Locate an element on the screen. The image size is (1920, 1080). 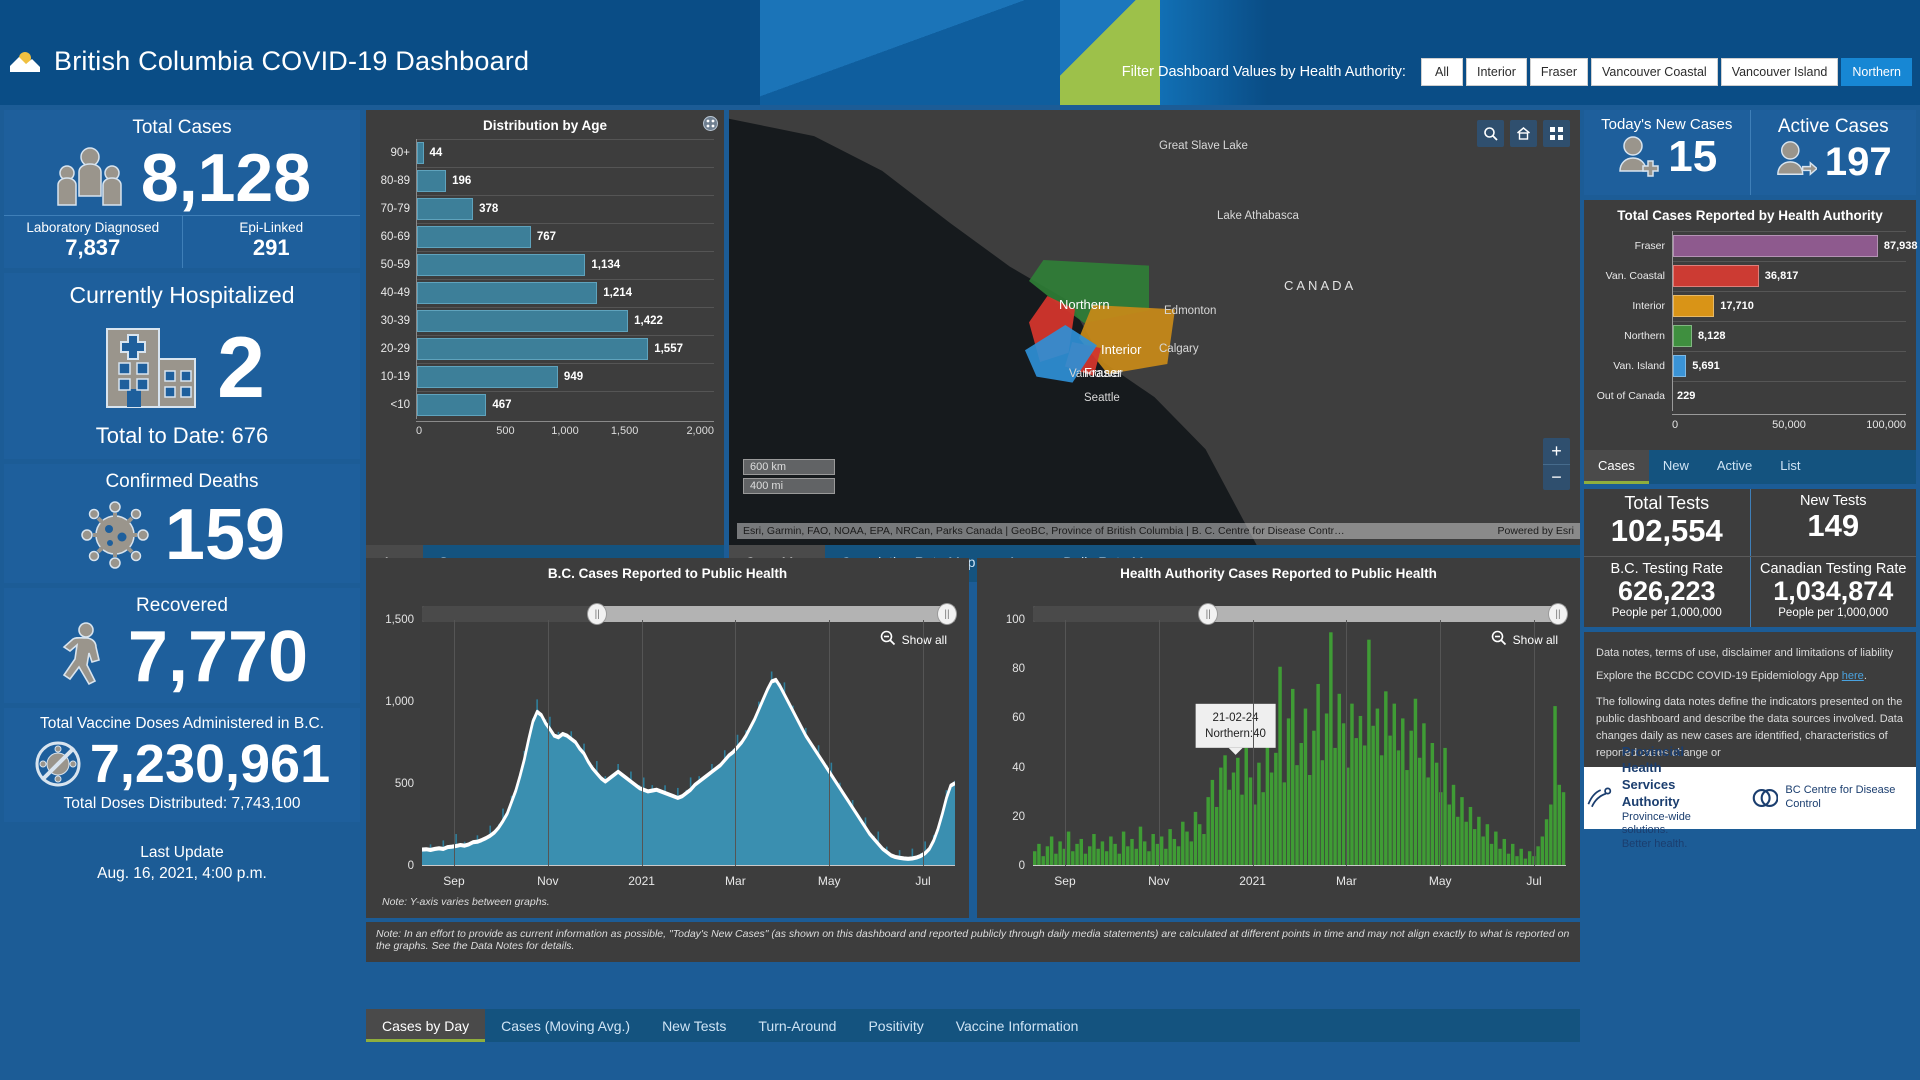
rtab-new: New is located at coordinates (1676, 467).